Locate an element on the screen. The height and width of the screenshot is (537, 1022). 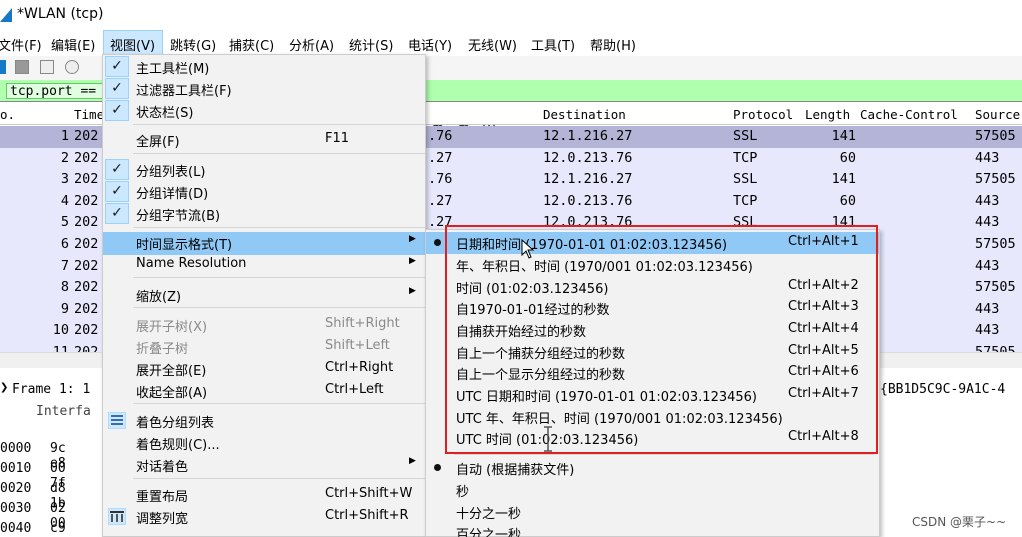
hex-offset: 0030 is located at coordinates (16, 508).